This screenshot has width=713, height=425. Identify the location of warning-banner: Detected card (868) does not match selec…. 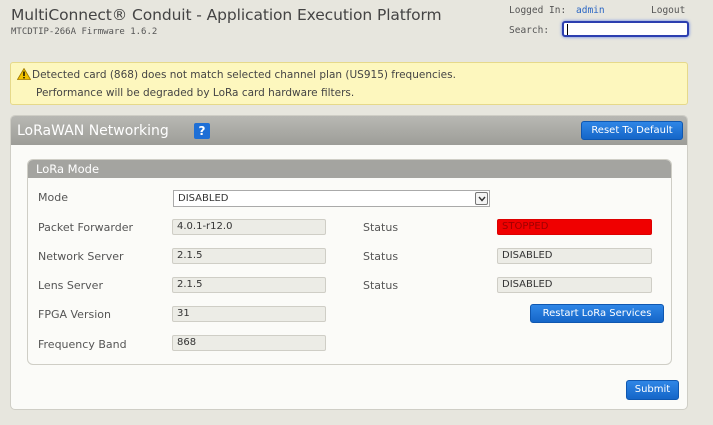
(349, 83).